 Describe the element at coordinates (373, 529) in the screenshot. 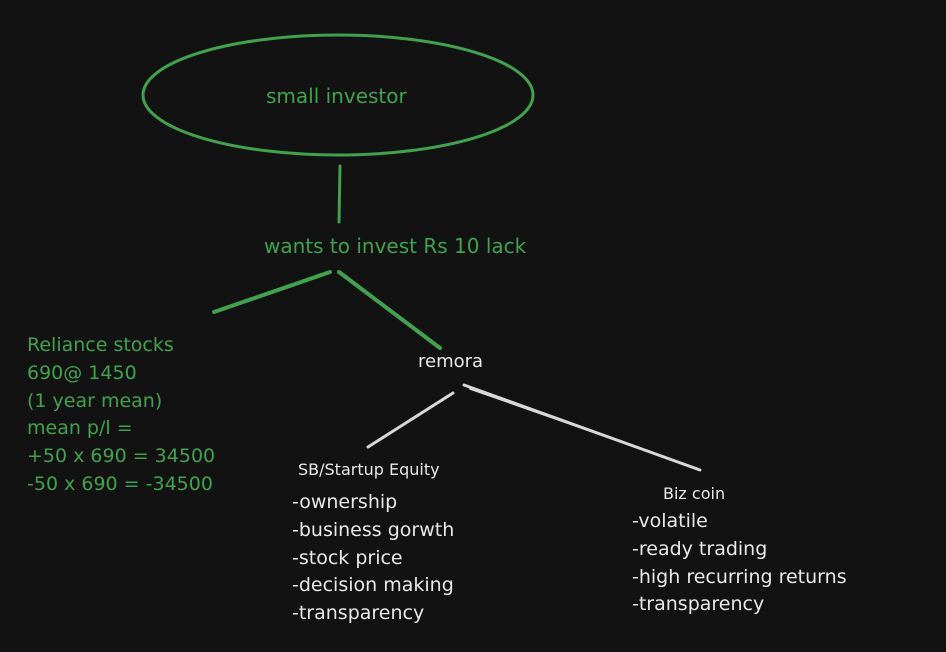

I see `sb-equity-item: -business gorwth` at that location.